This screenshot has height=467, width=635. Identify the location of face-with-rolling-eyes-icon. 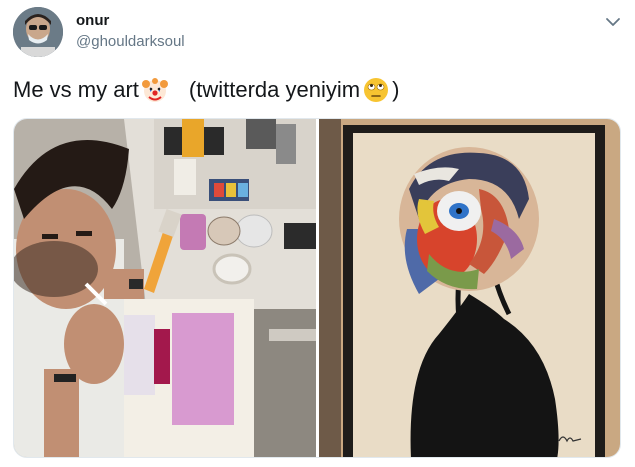
(376, 90).